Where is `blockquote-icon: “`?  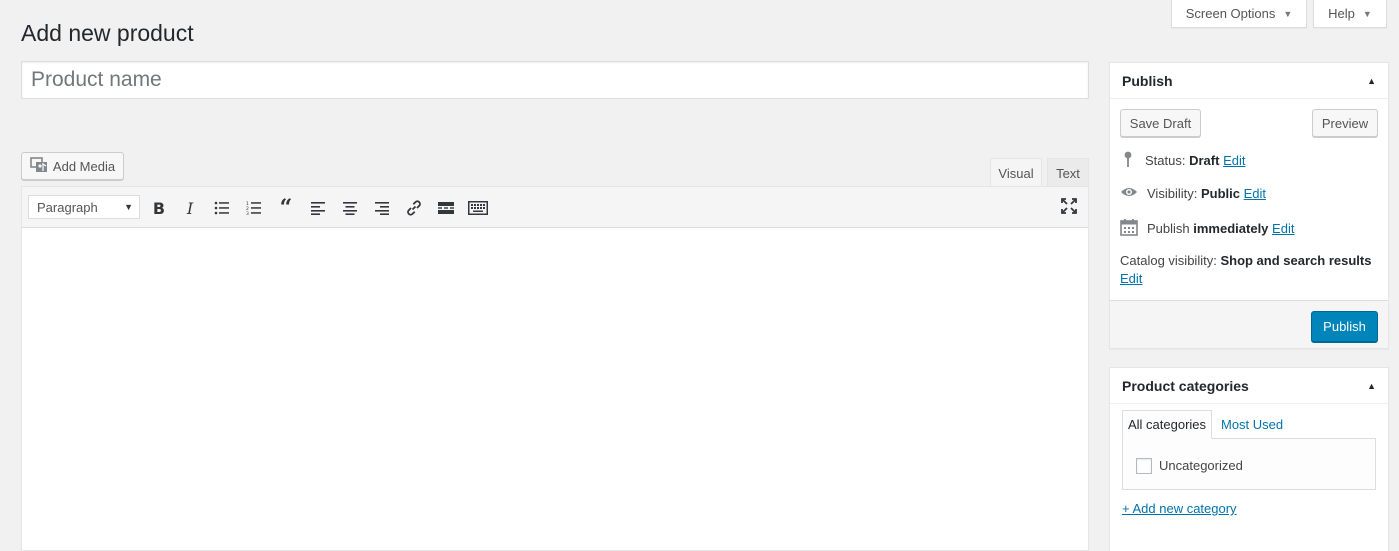
blockquote-icon: “ is located at coordinates (286, 208).